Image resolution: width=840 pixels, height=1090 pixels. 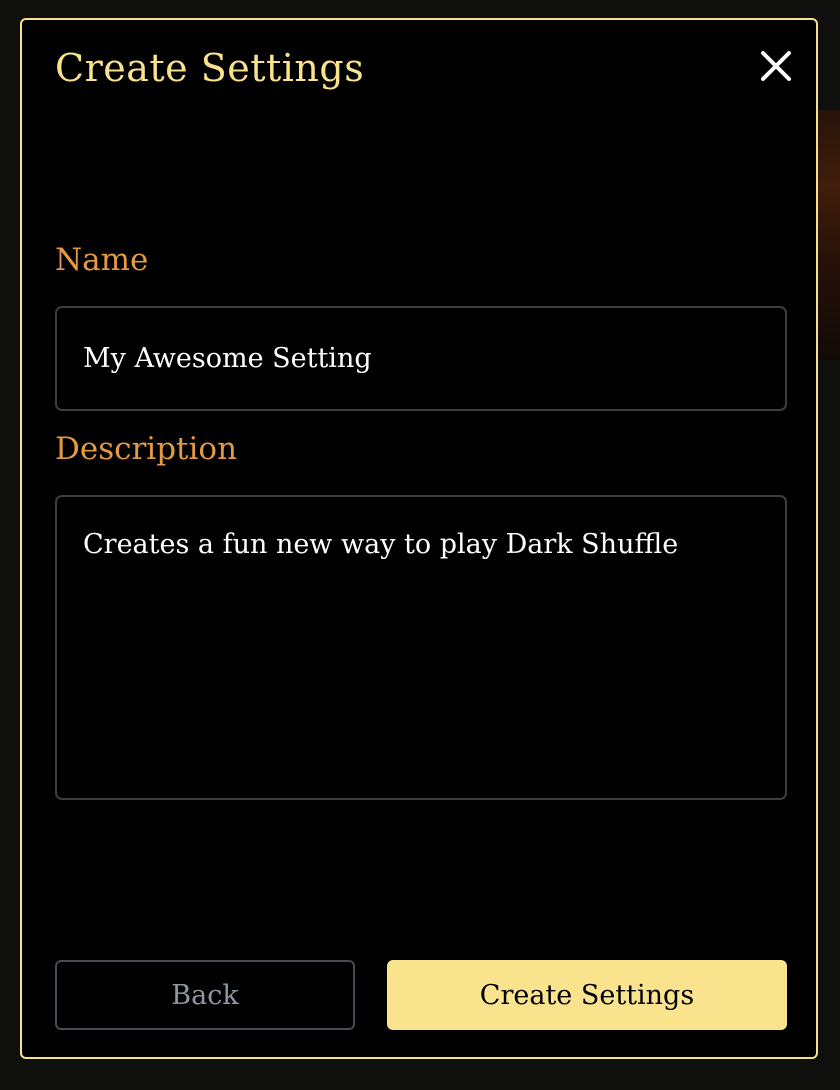 I want to click on name-label: Name, so click(x=102, y=260).